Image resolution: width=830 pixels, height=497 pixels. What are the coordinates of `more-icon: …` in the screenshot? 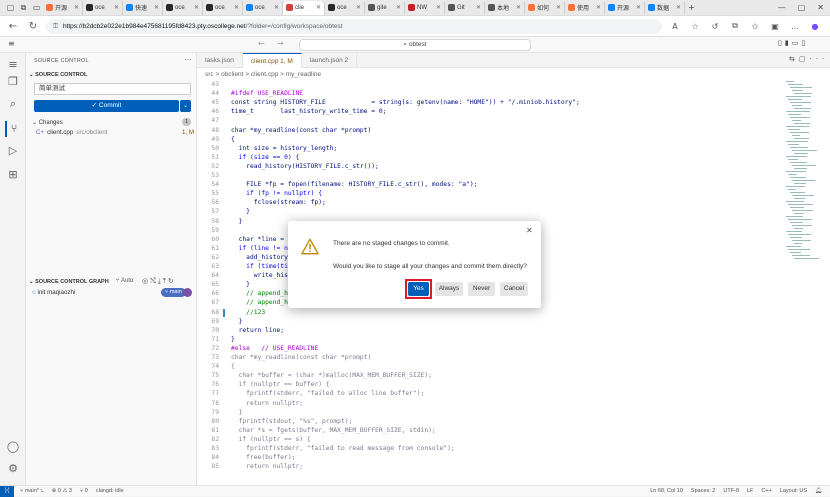 It's located at (795, 26).